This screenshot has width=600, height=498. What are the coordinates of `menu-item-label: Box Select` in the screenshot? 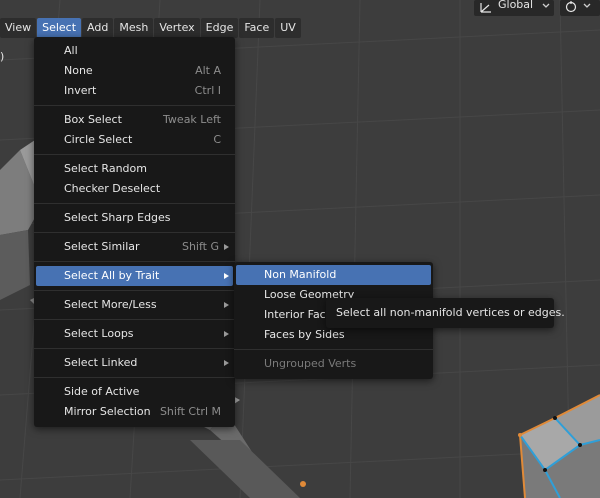 It's located at (93, 119).